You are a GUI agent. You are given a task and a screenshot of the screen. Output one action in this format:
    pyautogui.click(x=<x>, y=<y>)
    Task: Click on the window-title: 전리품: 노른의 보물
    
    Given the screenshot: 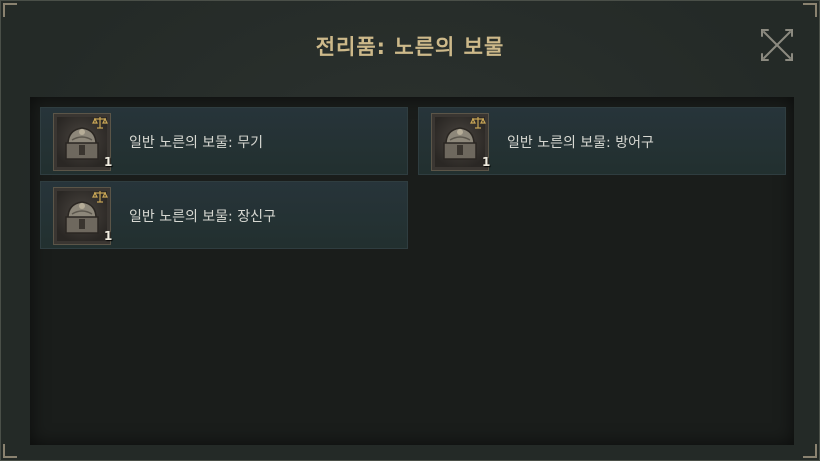 What is the action you would take?
    pyautogui.click(x=410, y=47)
    